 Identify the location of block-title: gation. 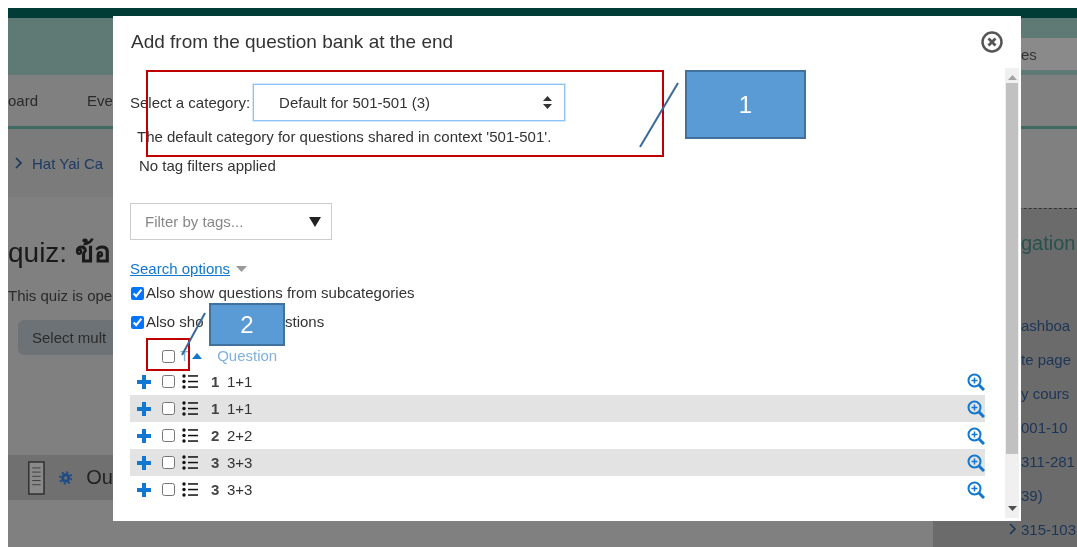
(1049, 243).